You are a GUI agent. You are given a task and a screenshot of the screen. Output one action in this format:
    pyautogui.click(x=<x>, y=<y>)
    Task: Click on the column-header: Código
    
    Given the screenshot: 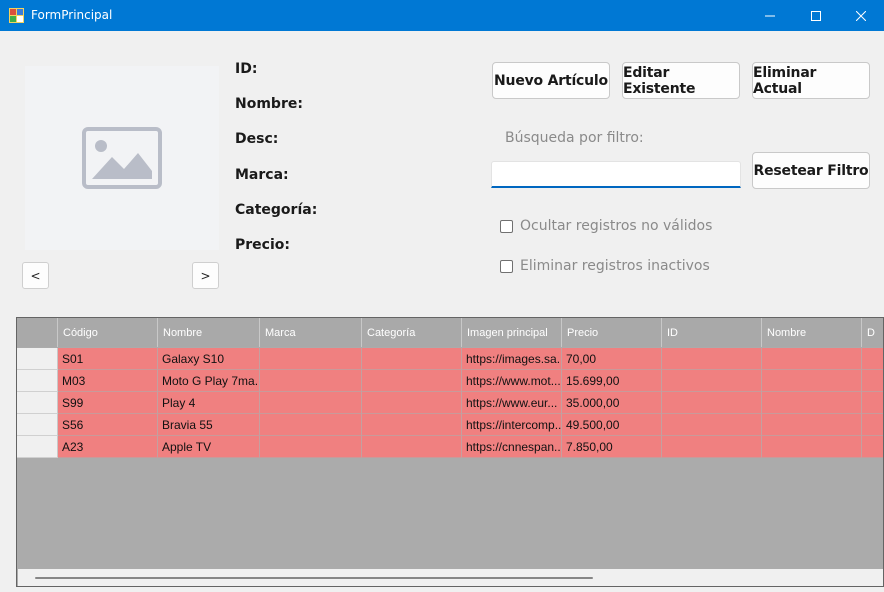 What is the action you would take?
    pyautogui.click(x=108, y=332)
    